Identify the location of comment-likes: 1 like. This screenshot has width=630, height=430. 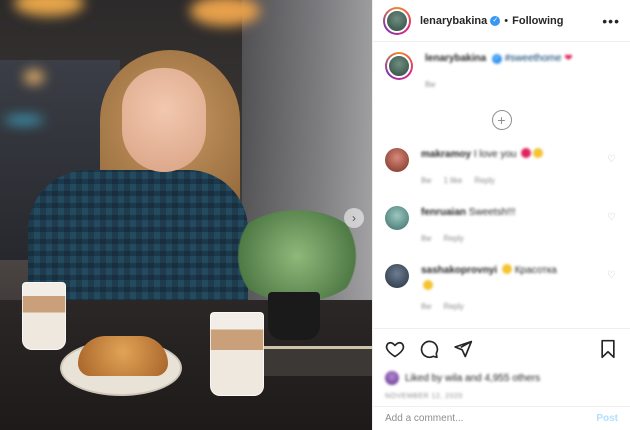
(452, 180).